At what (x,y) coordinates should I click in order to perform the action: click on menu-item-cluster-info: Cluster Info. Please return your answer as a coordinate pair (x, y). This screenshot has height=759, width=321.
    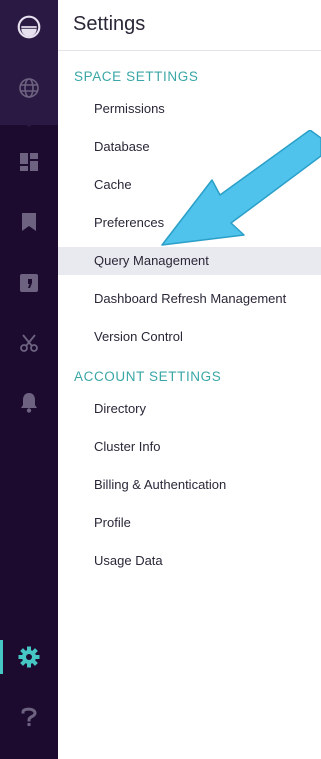
    Looking at the image, I should click on (189, 447).